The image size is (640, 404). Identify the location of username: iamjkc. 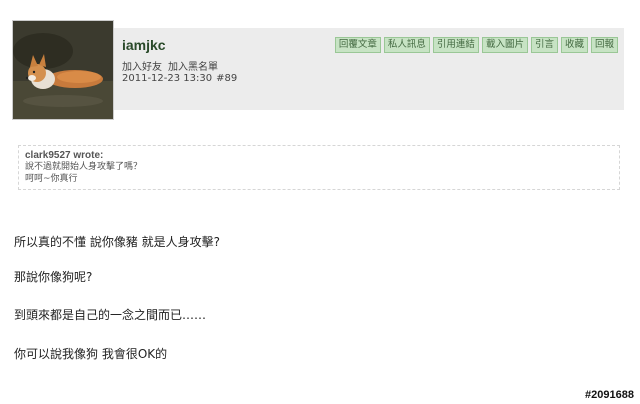
(144, 45).